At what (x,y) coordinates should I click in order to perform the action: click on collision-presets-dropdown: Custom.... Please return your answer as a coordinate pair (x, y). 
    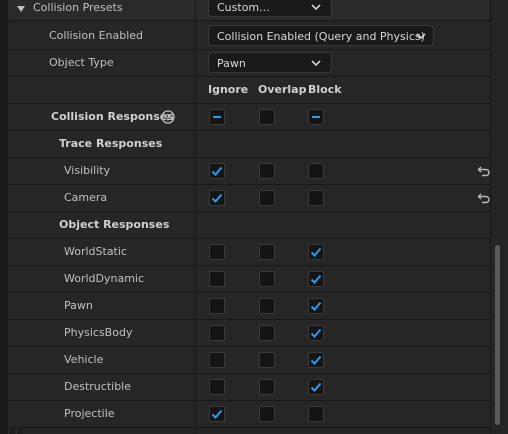
    Looking at the image, I should click on (270, 8).